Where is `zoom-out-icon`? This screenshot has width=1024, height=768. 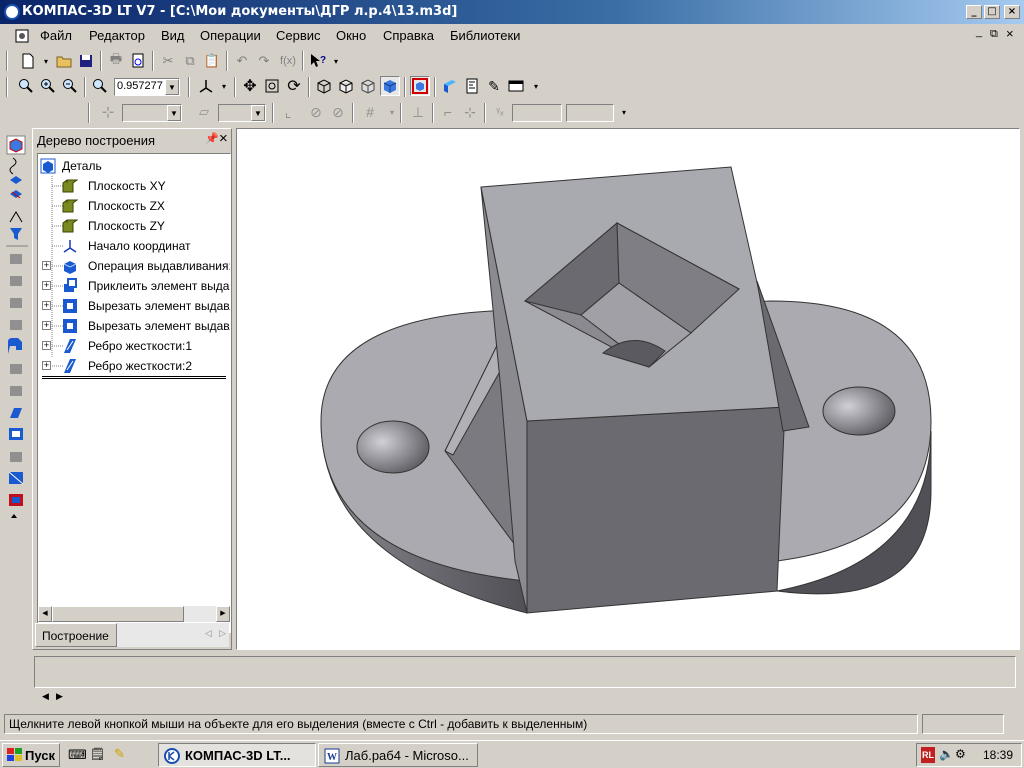
zoom-out-icon is located at coordinates (70, 86).